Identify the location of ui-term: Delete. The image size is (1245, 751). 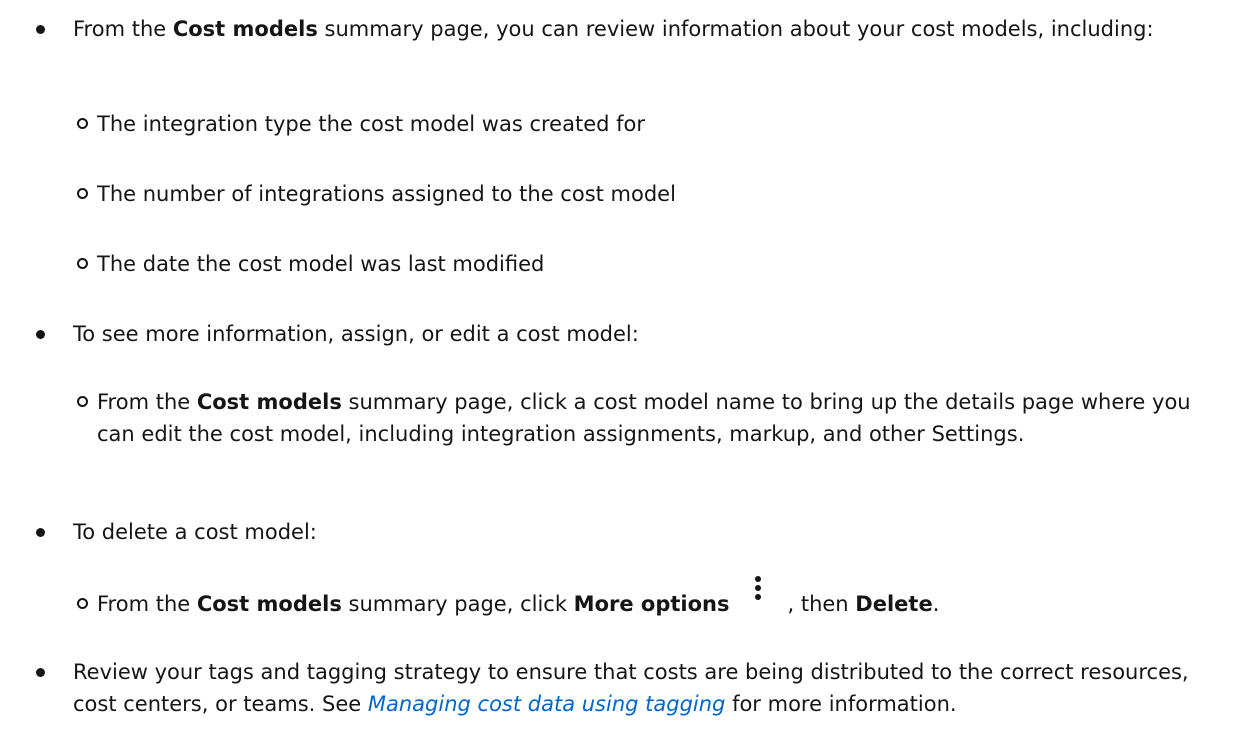
(894, 604).